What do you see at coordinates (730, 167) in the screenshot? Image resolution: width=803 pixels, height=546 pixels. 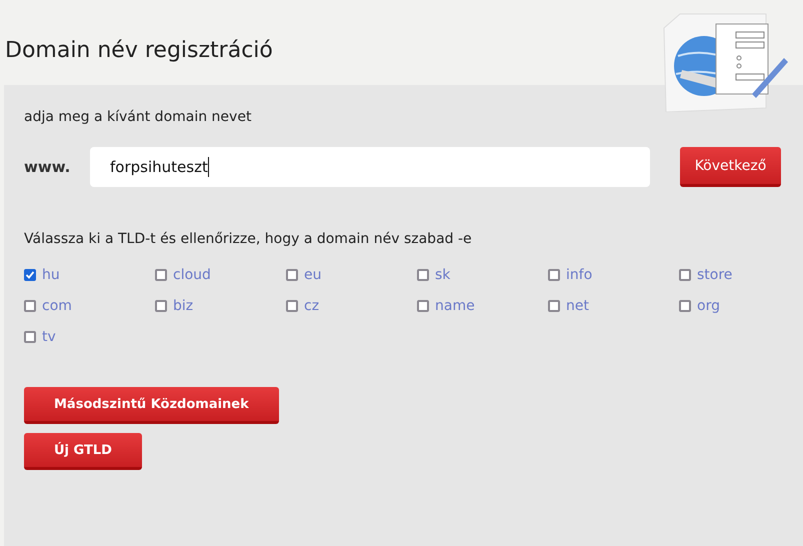 I see `next-button: Következő` at bounding box center [730, 167].